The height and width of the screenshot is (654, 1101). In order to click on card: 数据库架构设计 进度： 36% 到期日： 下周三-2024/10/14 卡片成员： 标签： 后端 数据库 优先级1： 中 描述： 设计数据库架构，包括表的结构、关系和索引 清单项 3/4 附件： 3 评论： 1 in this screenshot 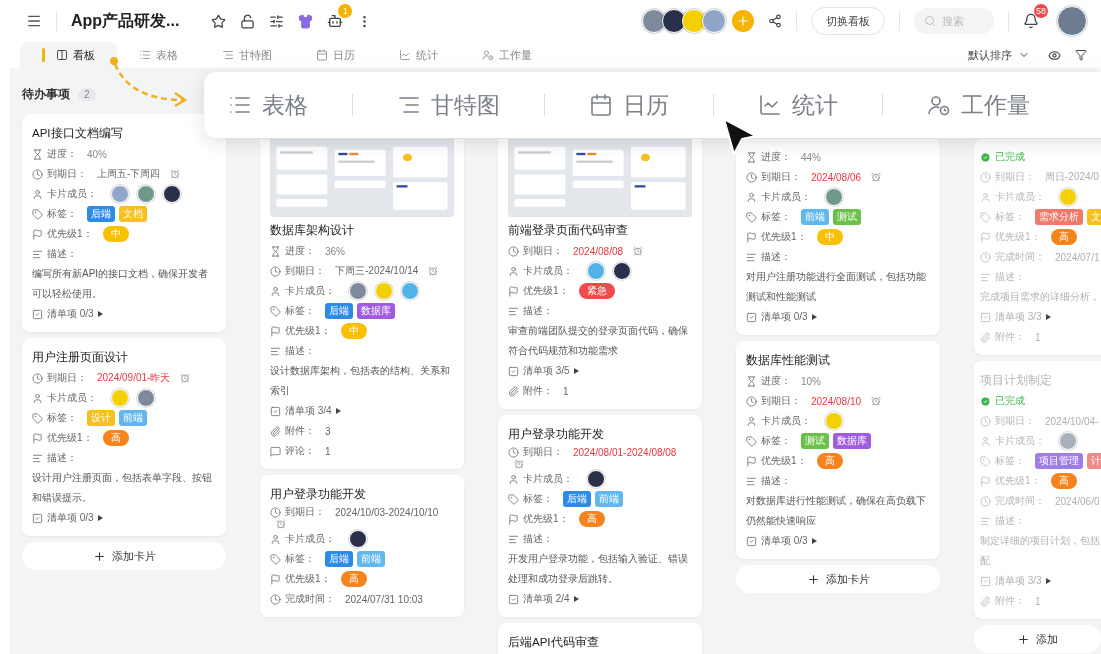, I will do `click(362, 304)`.